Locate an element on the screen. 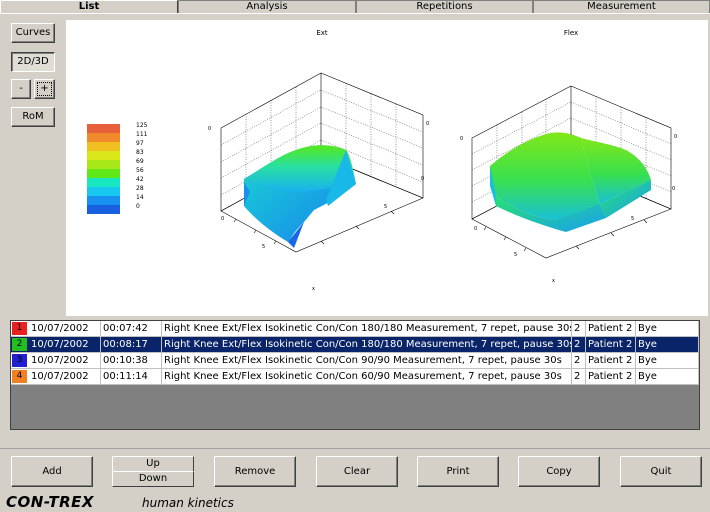 The height and width of the screenshot is (512, 710). tab-list: List is located at coordinates (89, 6).